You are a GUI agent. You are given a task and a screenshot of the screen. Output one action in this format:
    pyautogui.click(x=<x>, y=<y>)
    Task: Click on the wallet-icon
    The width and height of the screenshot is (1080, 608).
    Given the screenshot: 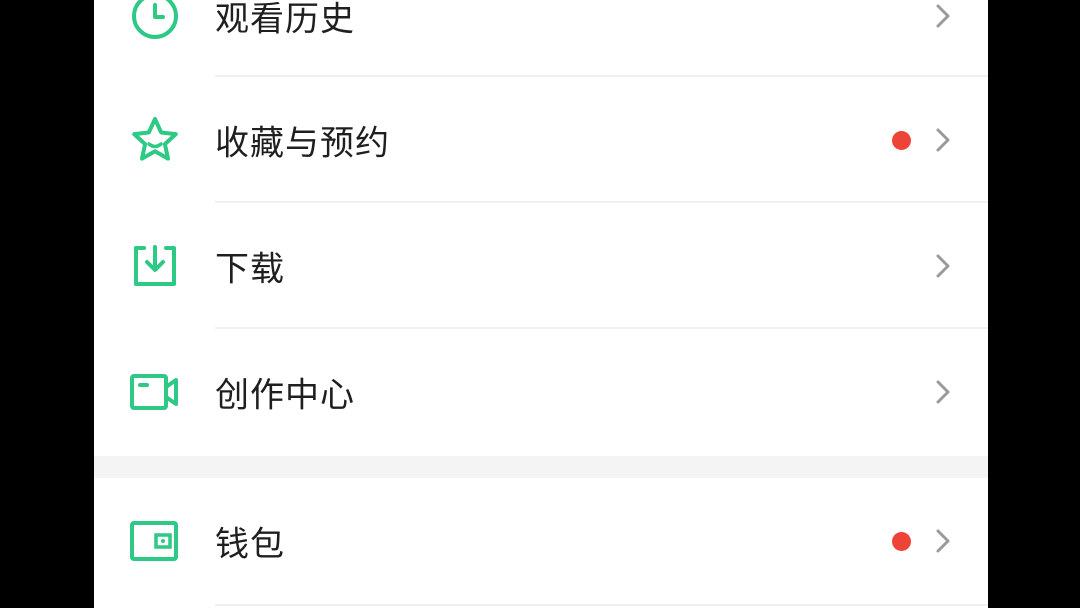 What is the action you would take?
    pyautogui.click(x=155, y=541)
    